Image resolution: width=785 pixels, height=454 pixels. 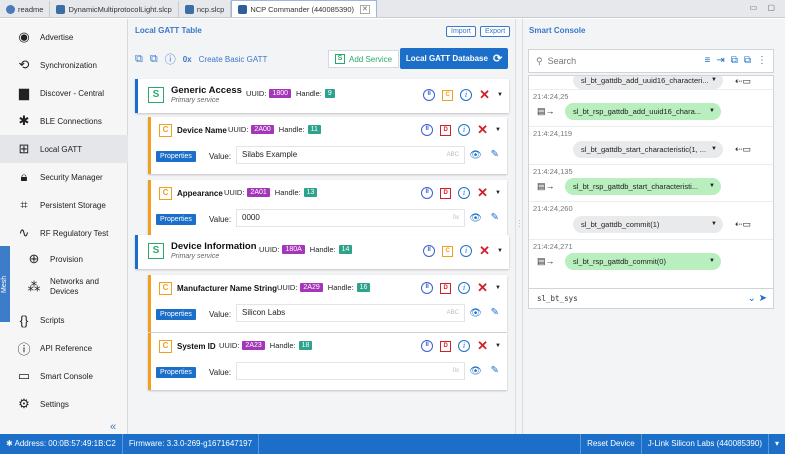 What do you see at coordinates (365, 9) in the screenshot?
I see `close-tab-icon: ✕` at bounding box center [365, 9].